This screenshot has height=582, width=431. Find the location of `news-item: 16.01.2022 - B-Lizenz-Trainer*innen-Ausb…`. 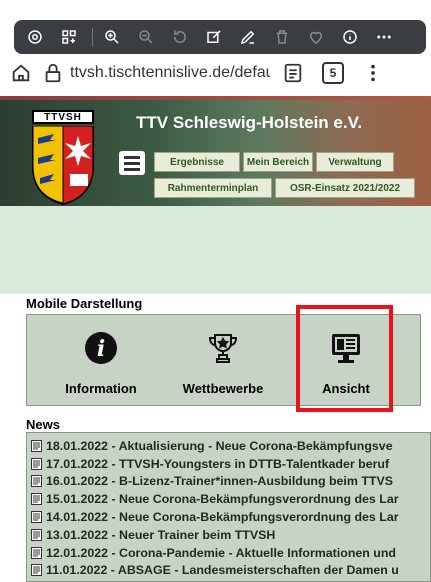

news-item: 16.01.2022 - B-Lizenz-Trainer*innen-Ausb… is located at coordinates (228, 482).